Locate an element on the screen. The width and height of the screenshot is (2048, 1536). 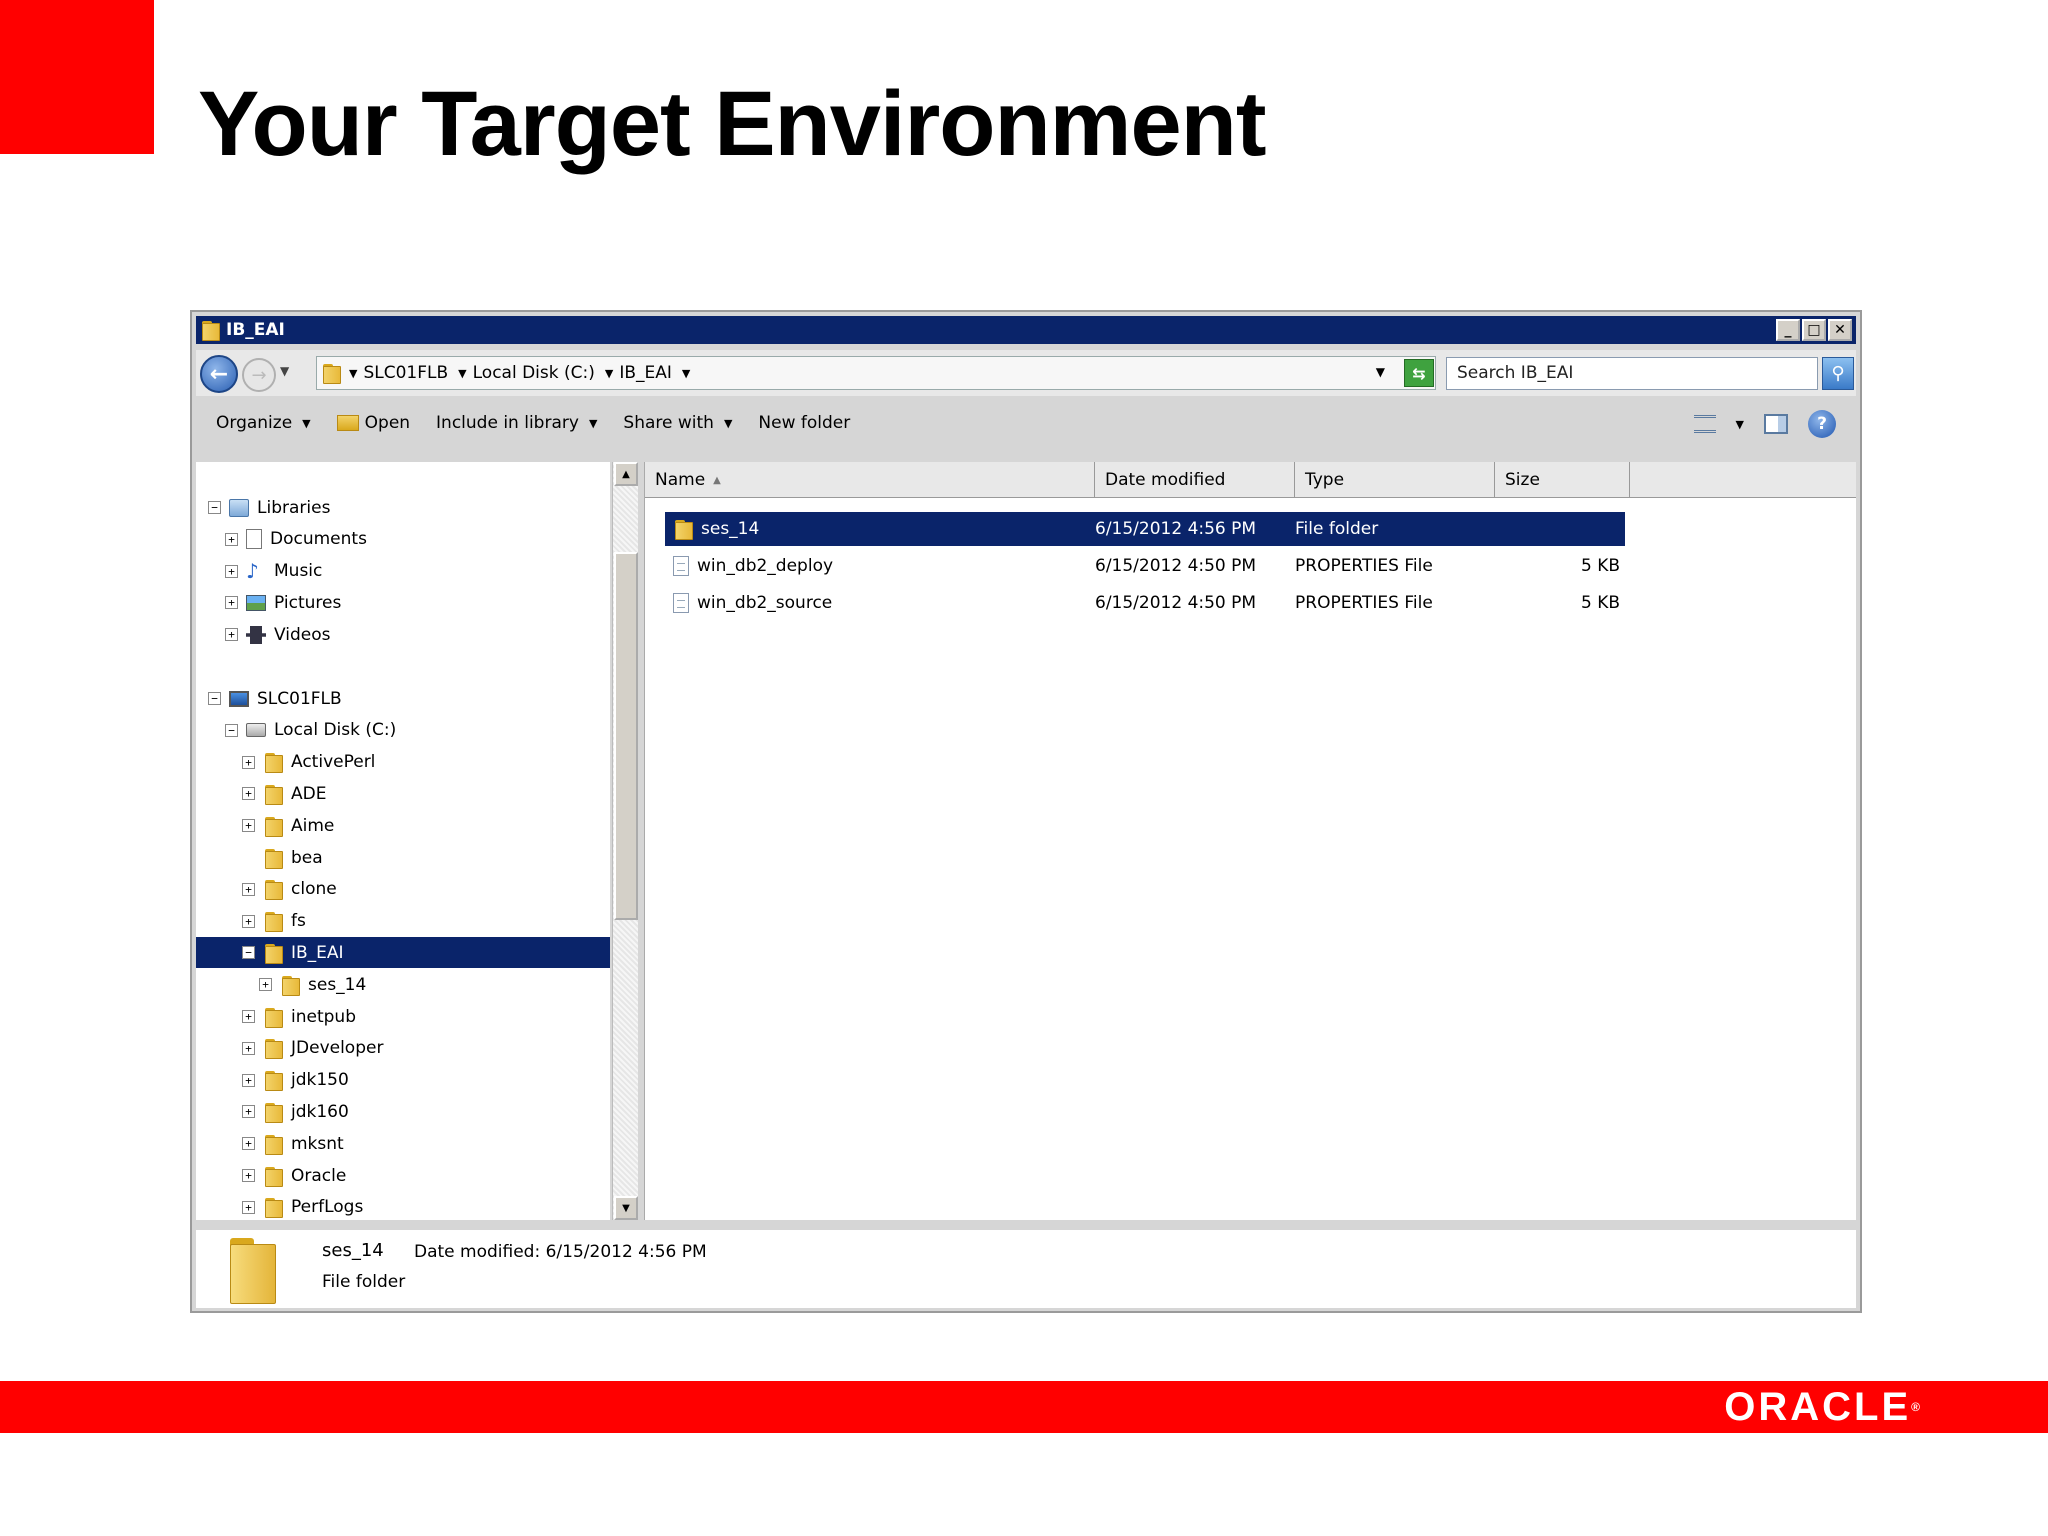
search-input: Search IB_EAI is located at coordinates (1632, 373).